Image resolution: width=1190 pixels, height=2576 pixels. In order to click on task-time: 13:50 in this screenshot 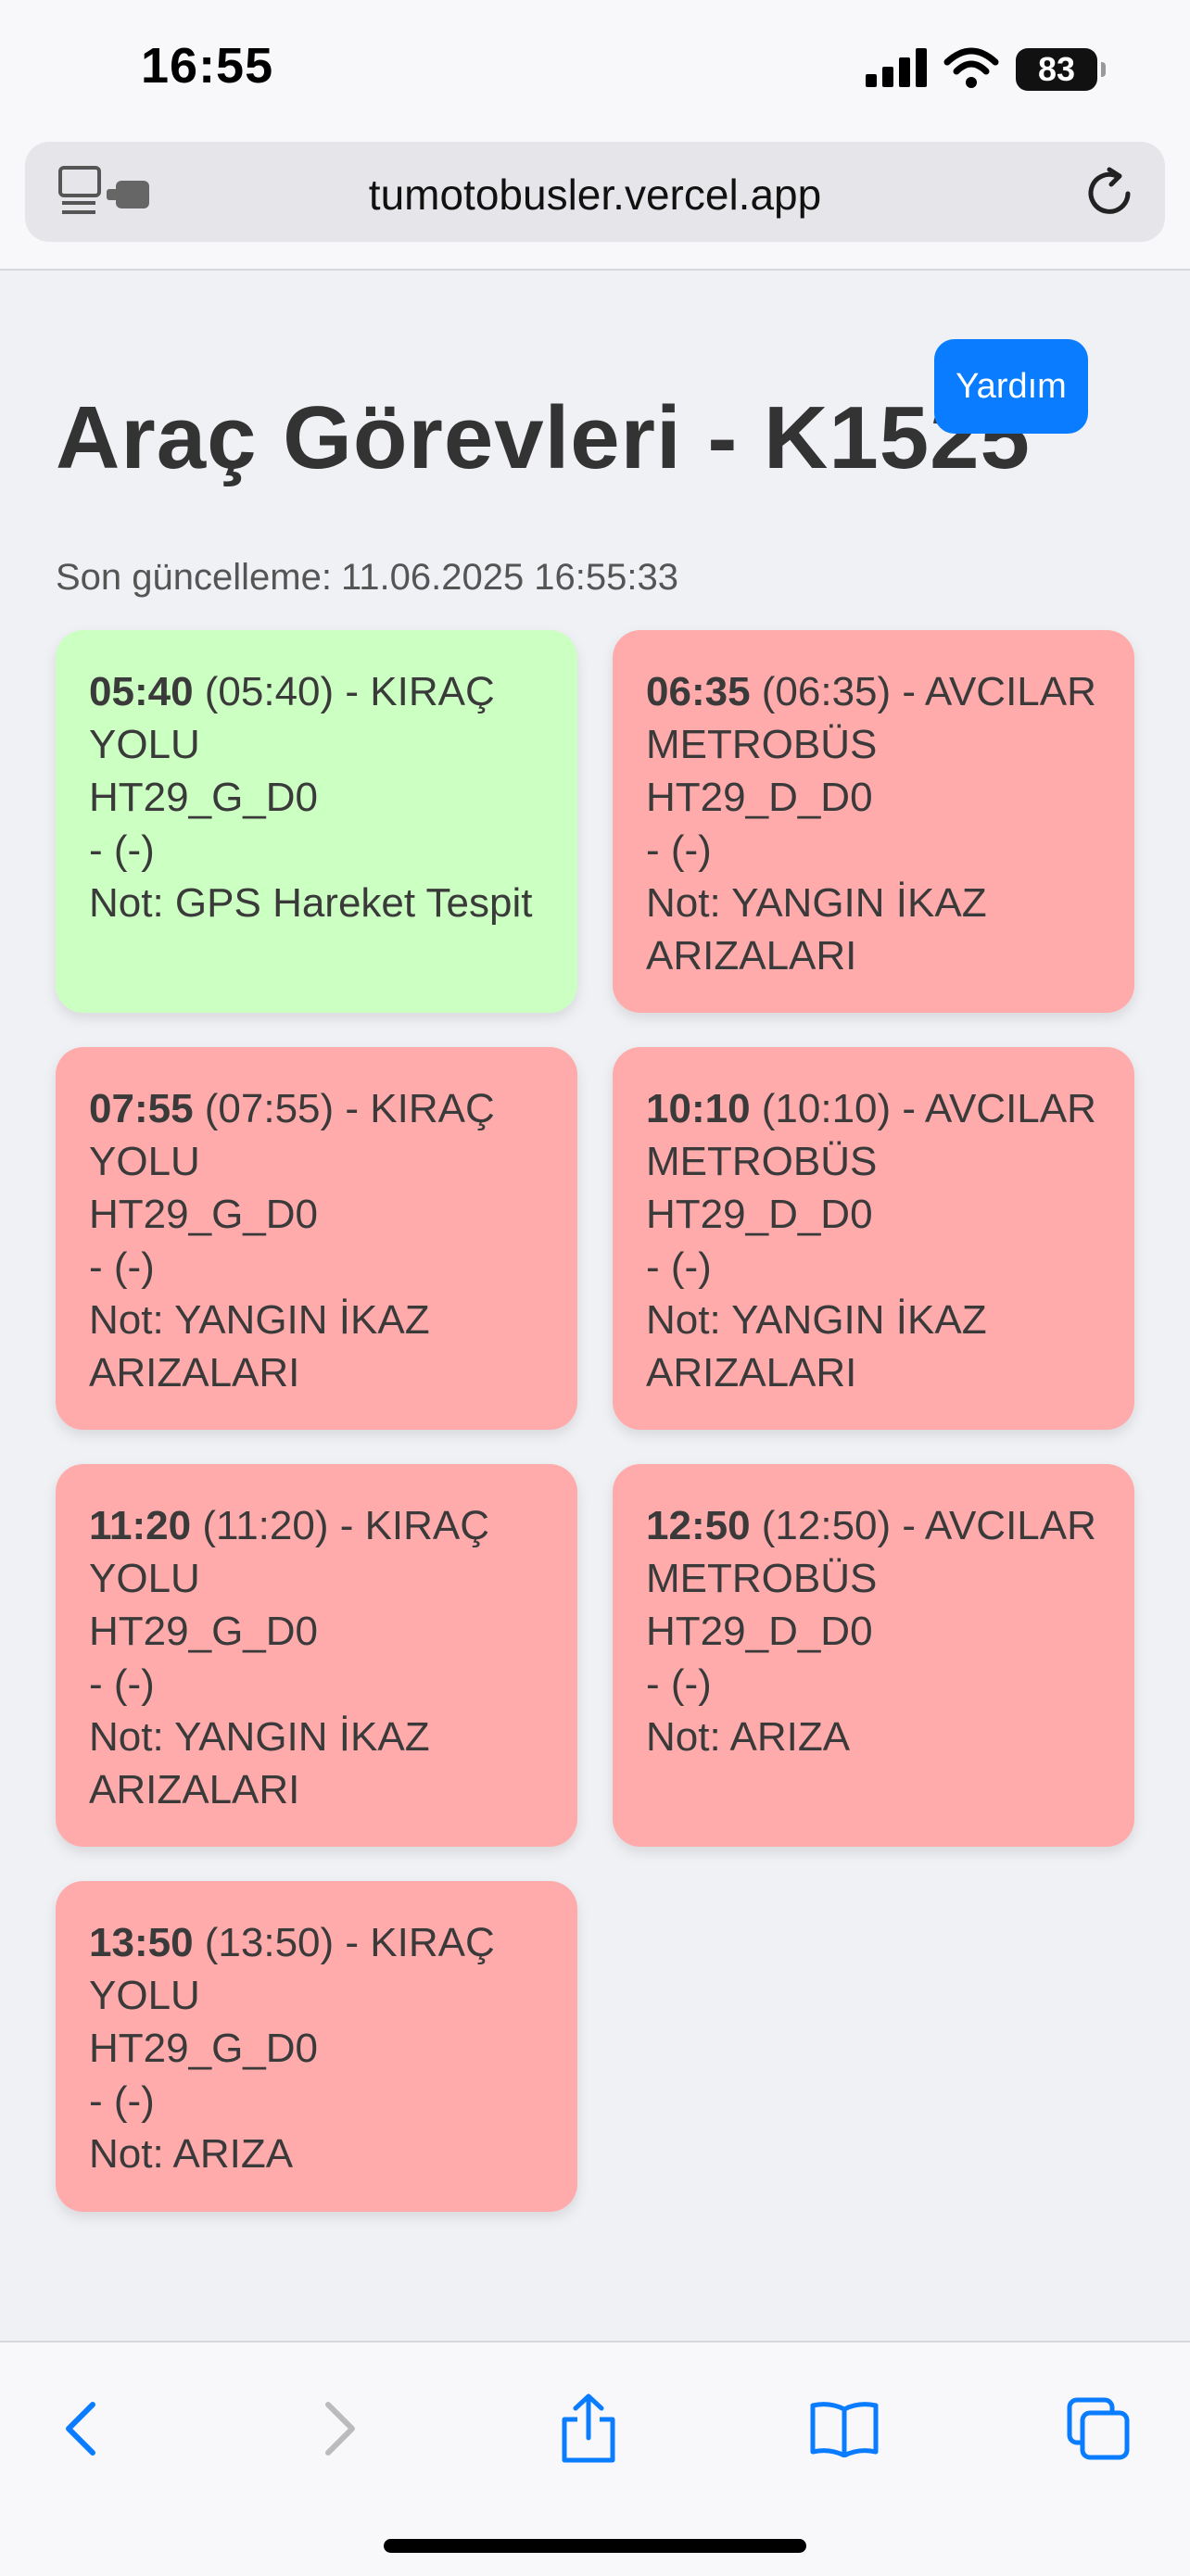, I will do `click(141, 1942)`.